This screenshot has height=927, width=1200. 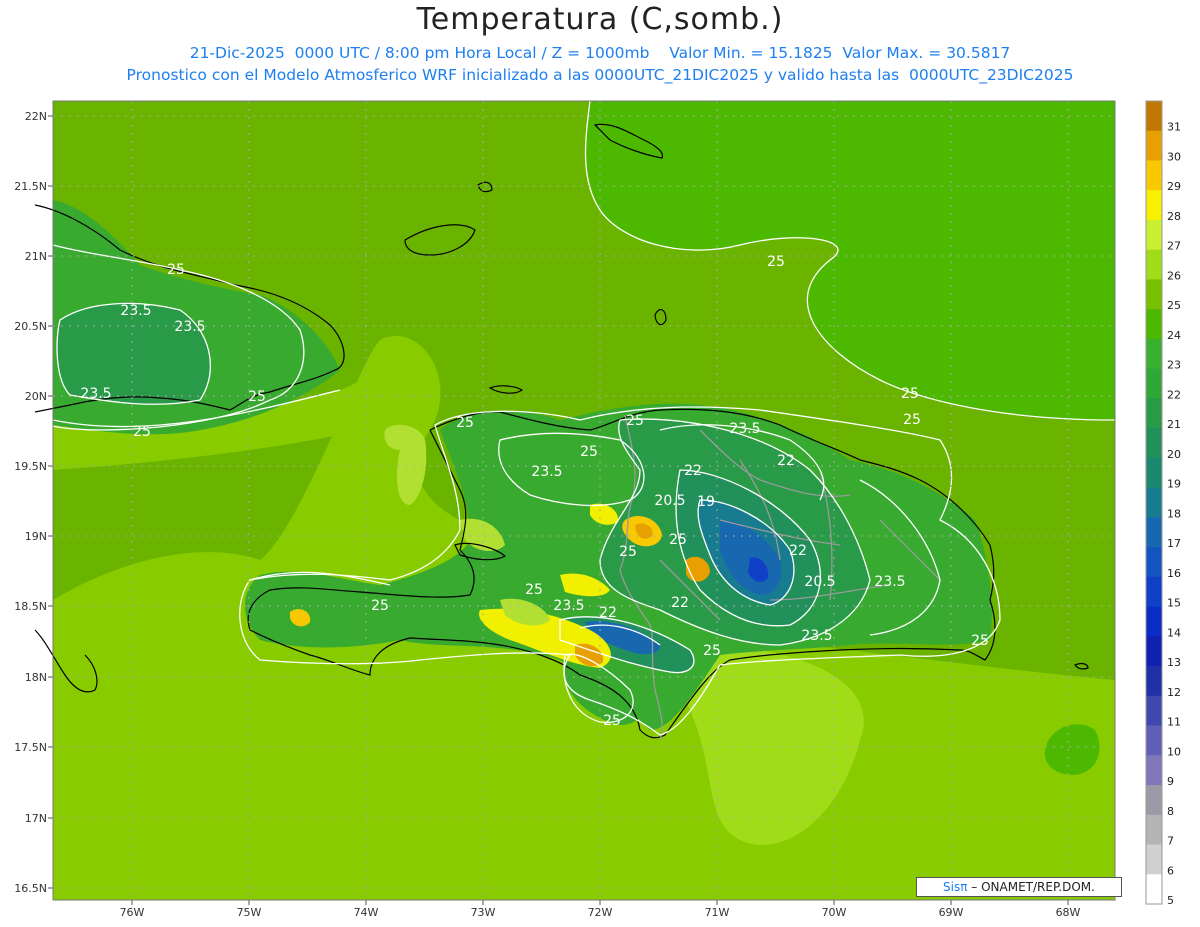 What do you see at coordinates (1174, 513) in the screenshot?
I see `colorbar-label: 18` at bounding box center [1174, 513].